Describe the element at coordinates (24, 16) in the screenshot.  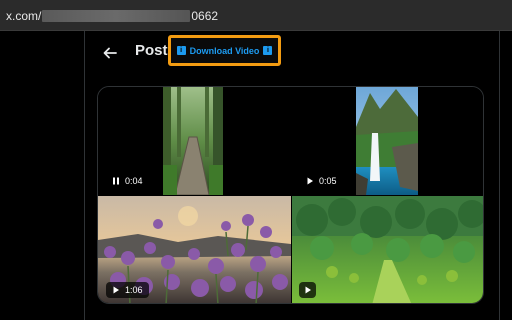
I see `url-prefix: x.com/` at that location.